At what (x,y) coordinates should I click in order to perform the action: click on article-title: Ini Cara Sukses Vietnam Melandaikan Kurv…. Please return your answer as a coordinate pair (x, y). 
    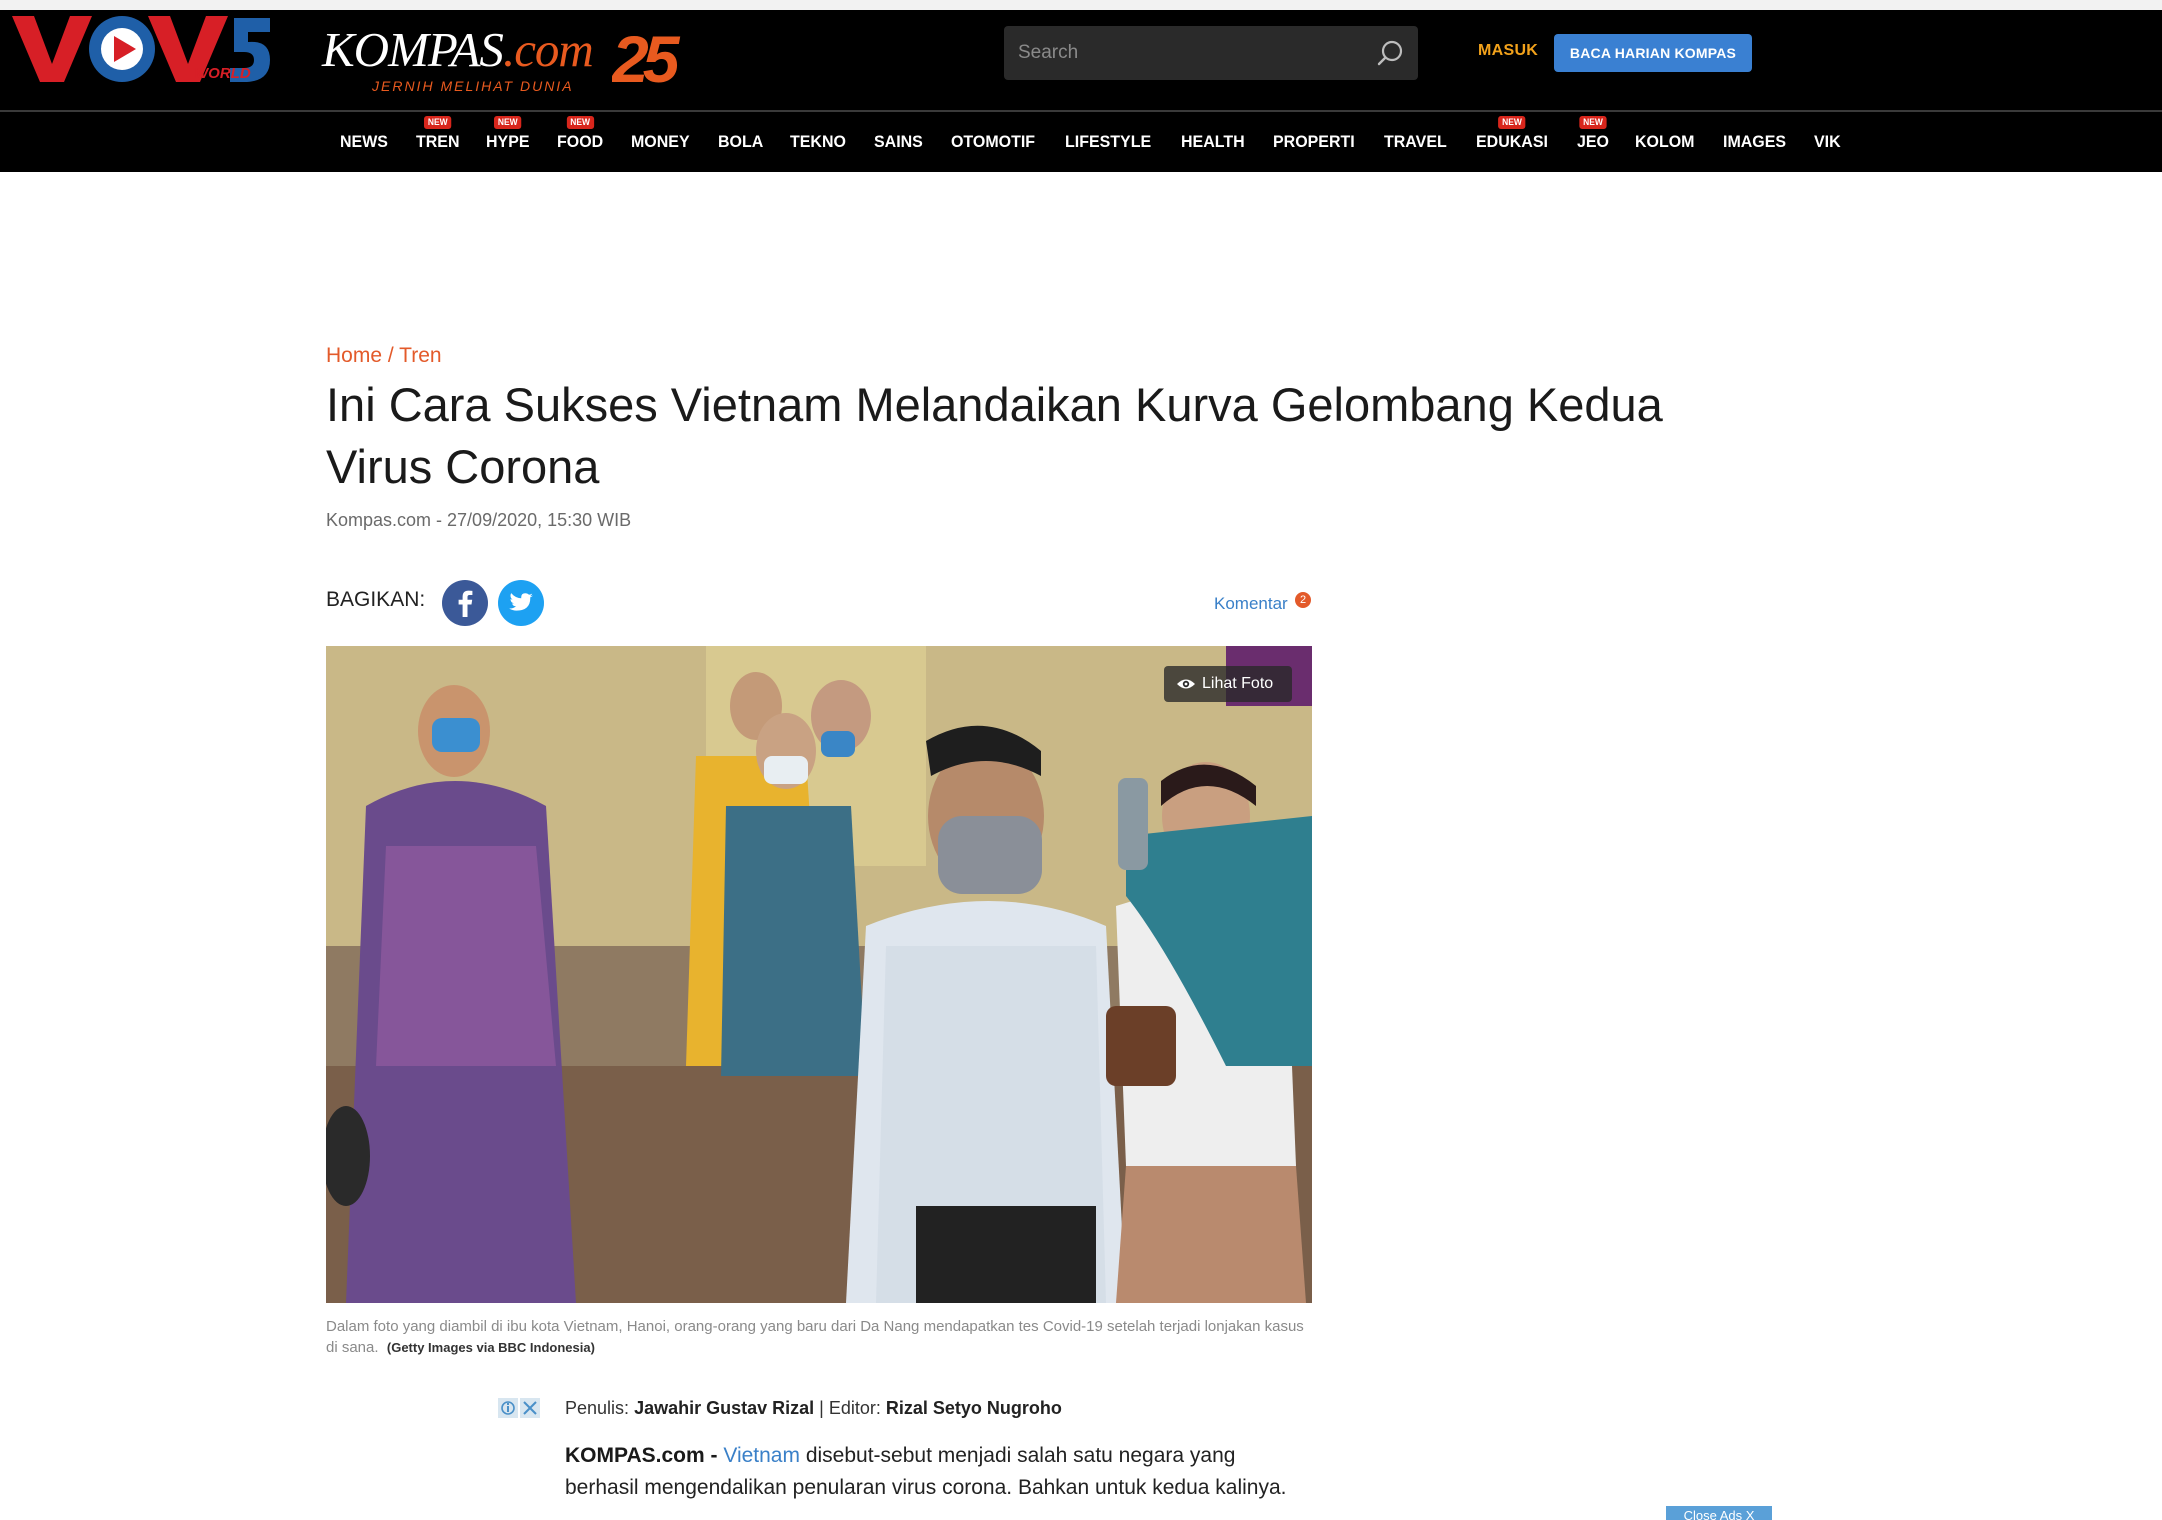
    Looking at the image, I should click on (994, 435).